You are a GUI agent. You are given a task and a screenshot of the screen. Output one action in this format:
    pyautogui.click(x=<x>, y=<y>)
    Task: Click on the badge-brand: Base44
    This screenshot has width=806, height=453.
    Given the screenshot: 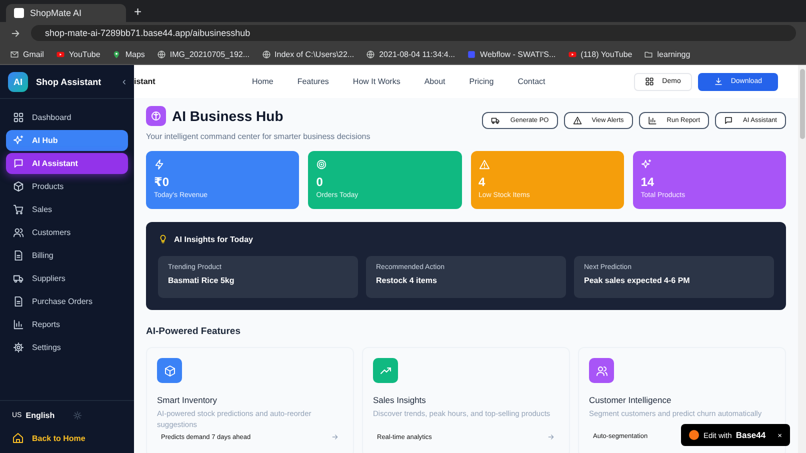 What is the action you would take?
    pyautogui.click(x=751, y=435)
    